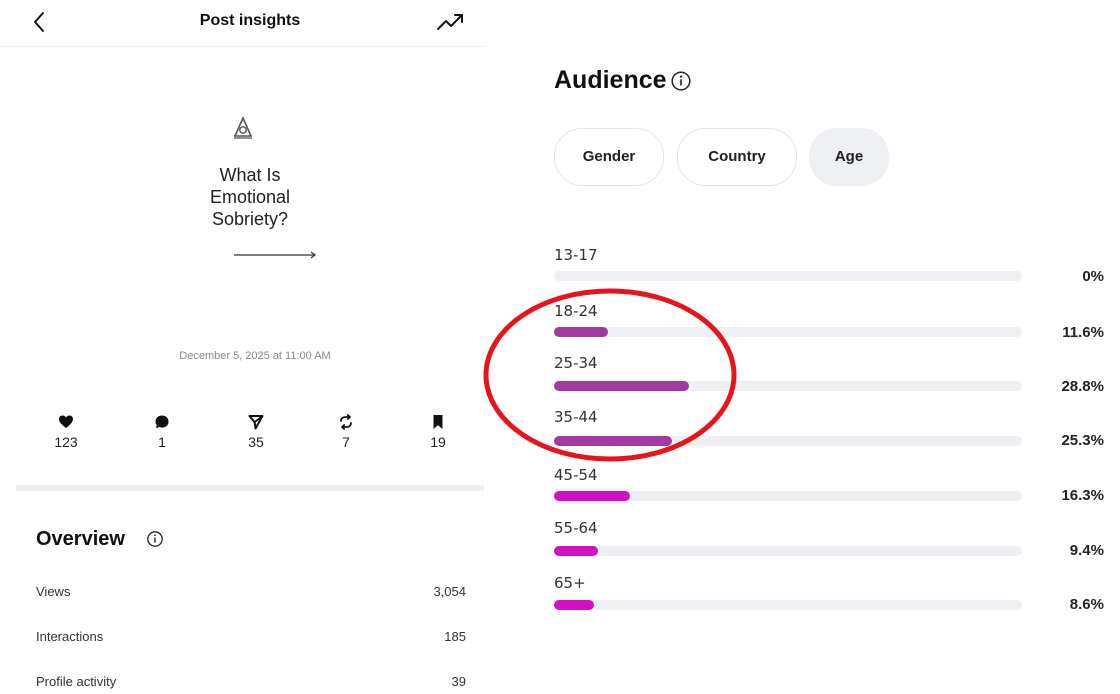 Image resolution: width=1120 pixels, height=694 pixels. Describe the element at coordinates (455, 636) in the screenshot. I see `overview-row-value: 185` at that location.